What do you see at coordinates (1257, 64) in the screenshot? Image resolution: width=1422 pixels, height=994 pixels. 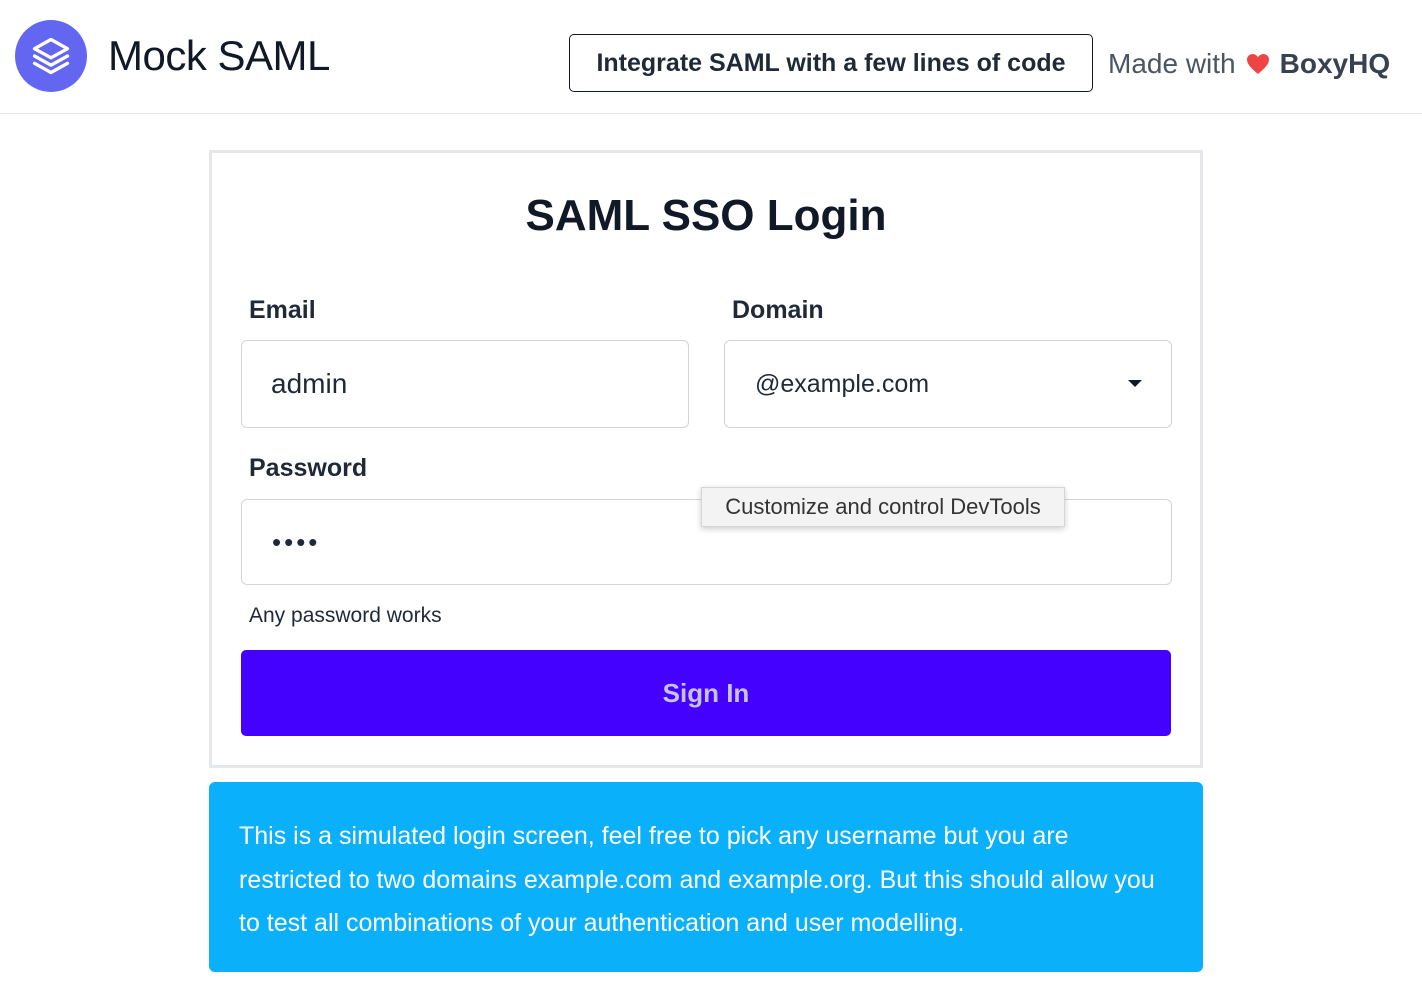 I see `heart-icon` at bounding box center [1257, 64].